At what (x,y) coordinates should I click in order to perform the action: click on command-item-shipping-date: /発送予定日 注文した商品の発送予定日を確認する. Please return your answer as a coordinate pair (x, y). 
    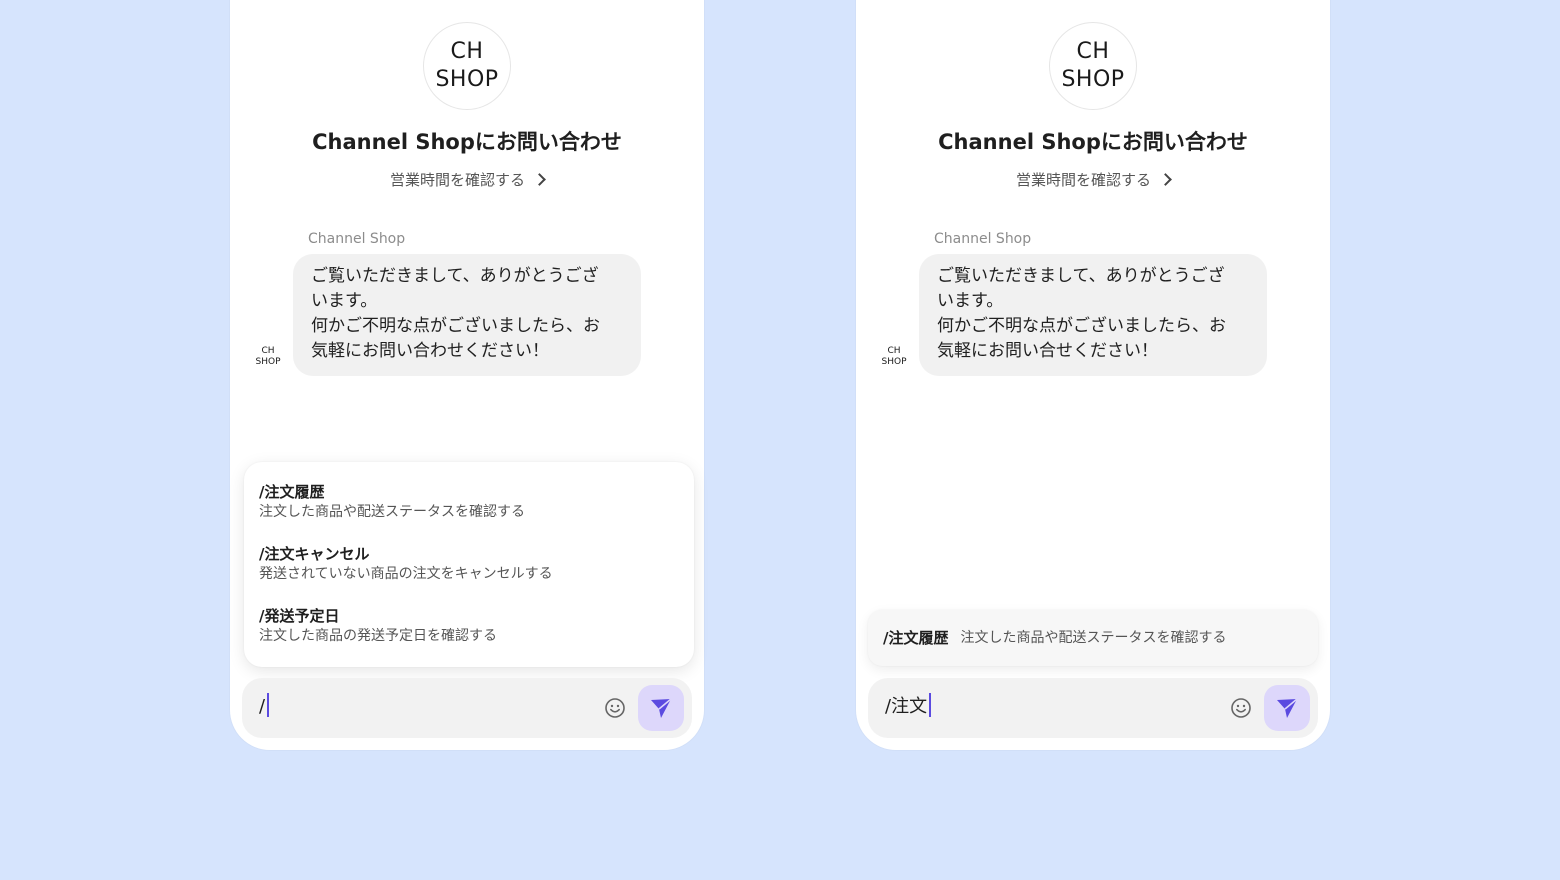
    Looking at the image, I should click on (378, 626).